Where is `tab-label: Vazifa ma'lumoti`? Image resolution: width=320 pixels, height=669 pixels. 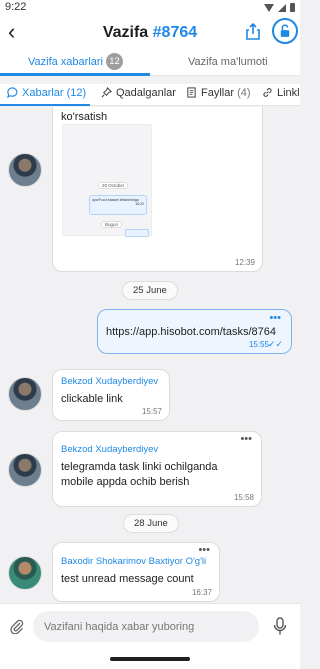 tab-label: Vazifa ma'lumoti is located at coordinates (228, 62).